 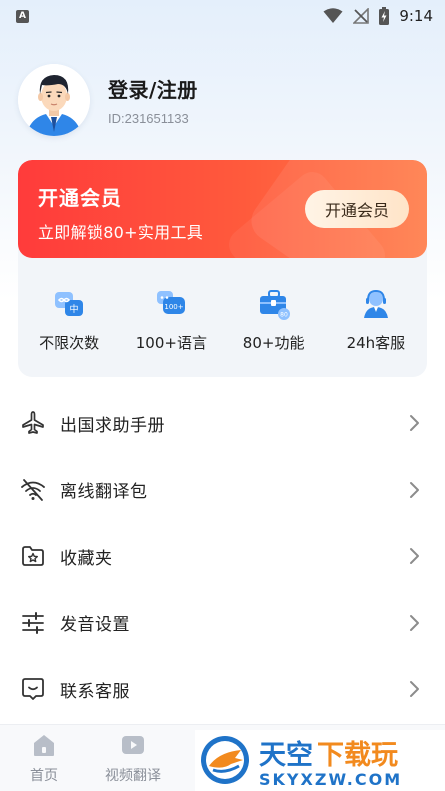 What do you see at coordinates (133, 758) in the screenshot?
I see `tab-video-translate: 视频翻译` at bounding box center [133, 758].